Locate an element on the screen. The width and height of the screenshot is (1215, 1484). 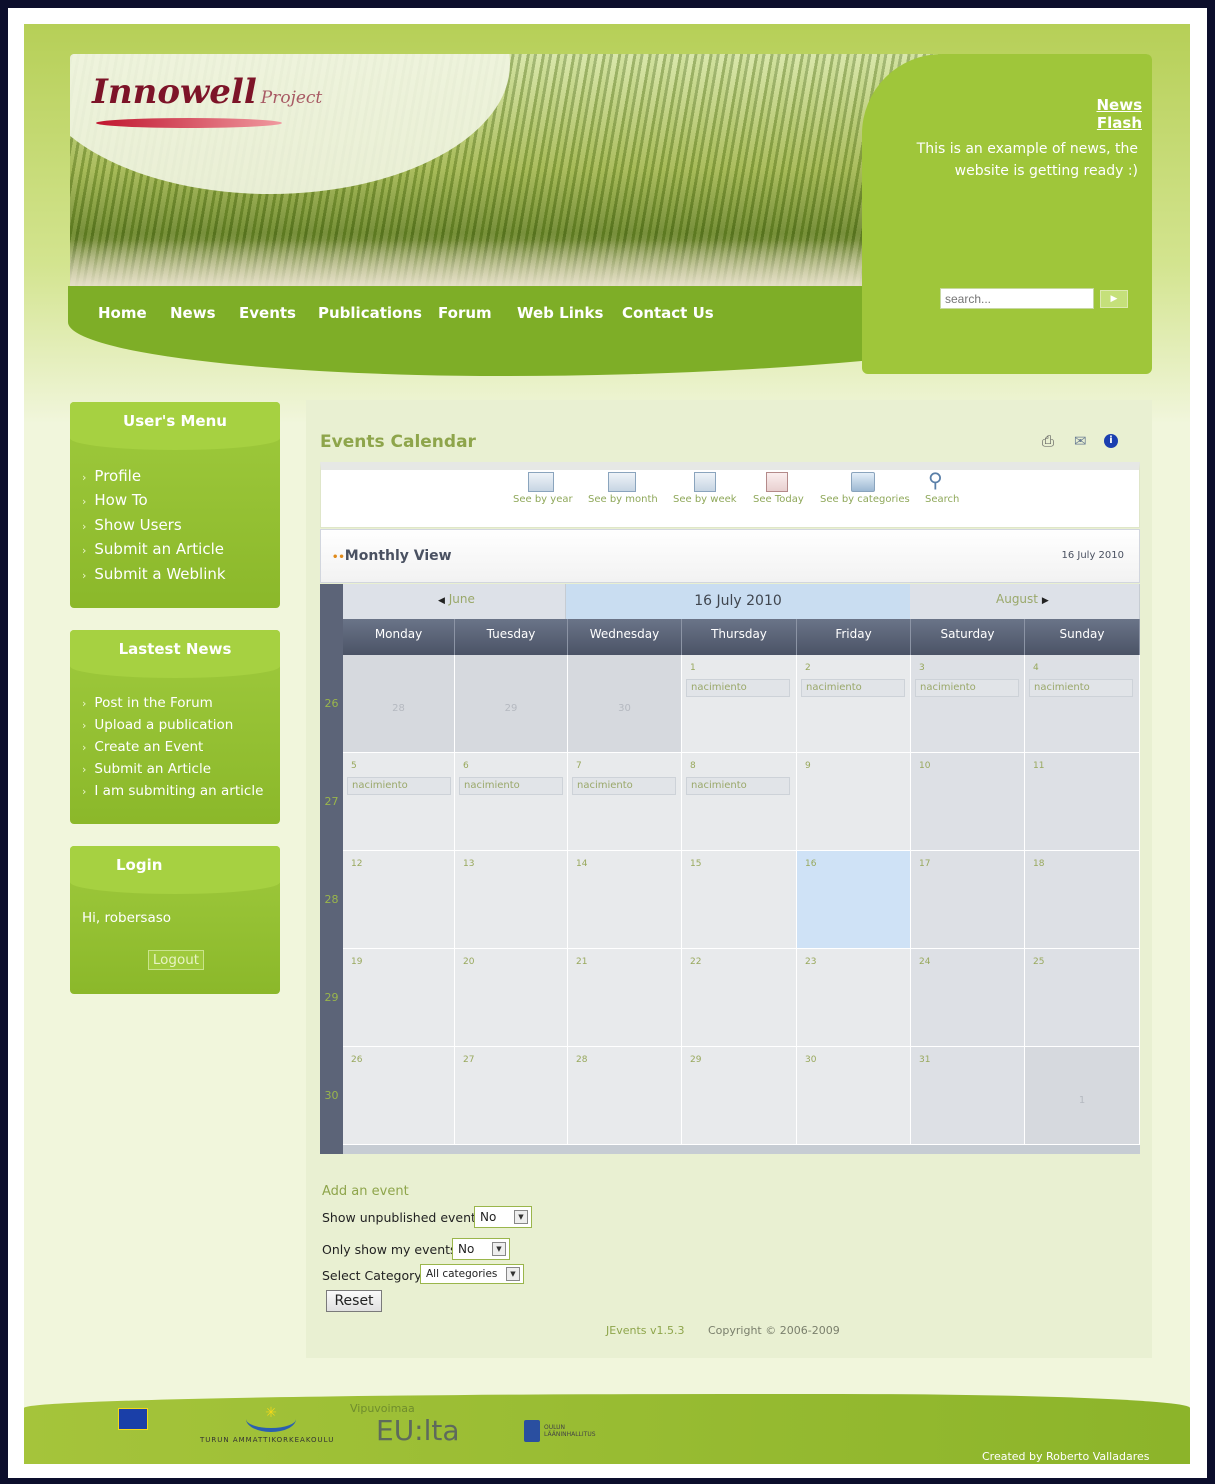
calendar-day: 8 nacimiento is located at coordinates (739, 802).